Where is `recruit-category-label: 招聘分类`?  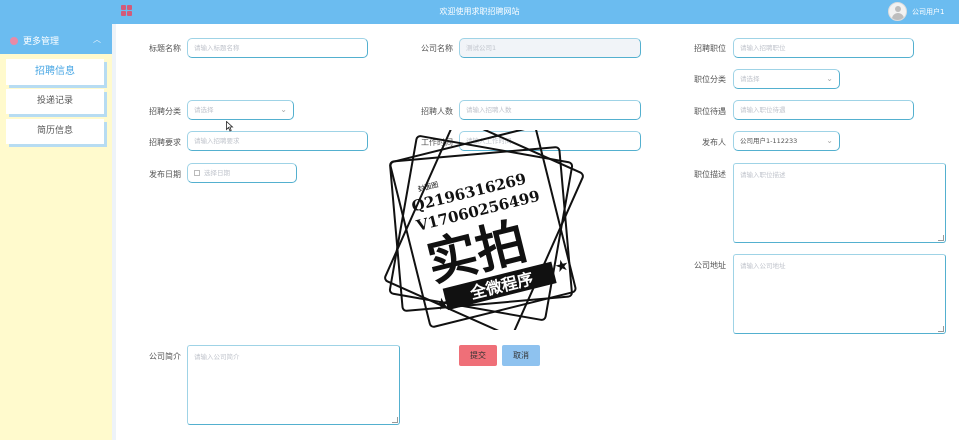 recruit-category-label: 招聘分类 is located at coordinates (165, 111).